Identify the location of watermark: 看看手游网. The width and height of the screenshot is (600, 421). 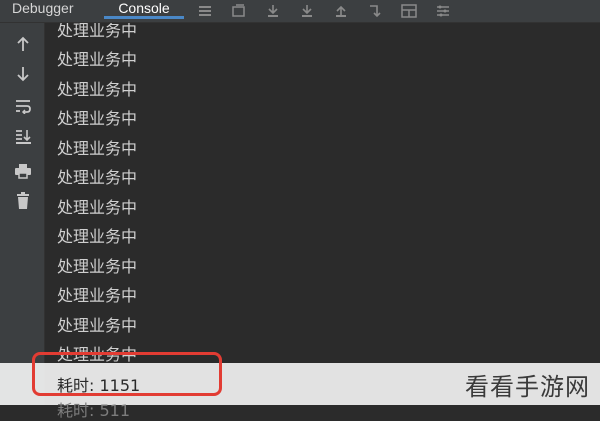
(527, 387).